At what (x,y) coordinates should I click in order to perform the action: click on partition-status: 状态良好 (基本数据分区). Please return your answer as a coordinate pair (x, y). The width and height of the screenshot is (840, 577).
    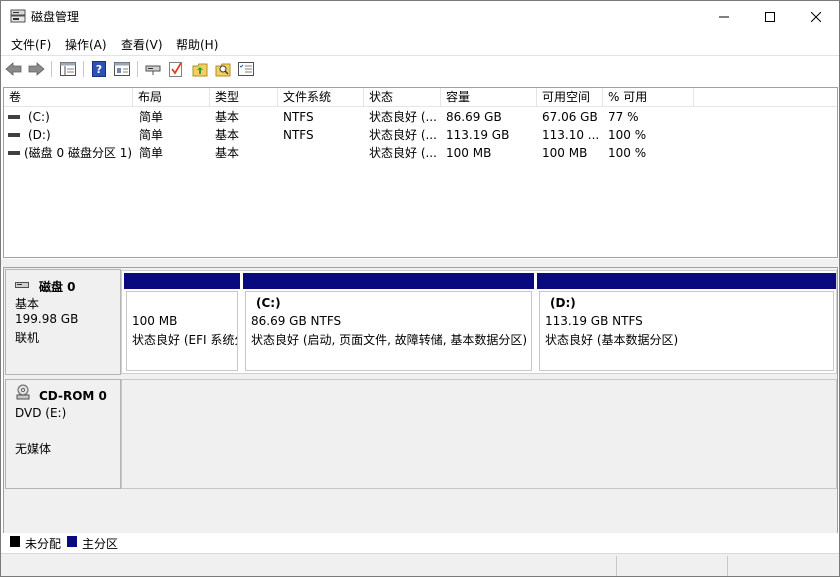
    Looking at the image, I should click on (612, 340).